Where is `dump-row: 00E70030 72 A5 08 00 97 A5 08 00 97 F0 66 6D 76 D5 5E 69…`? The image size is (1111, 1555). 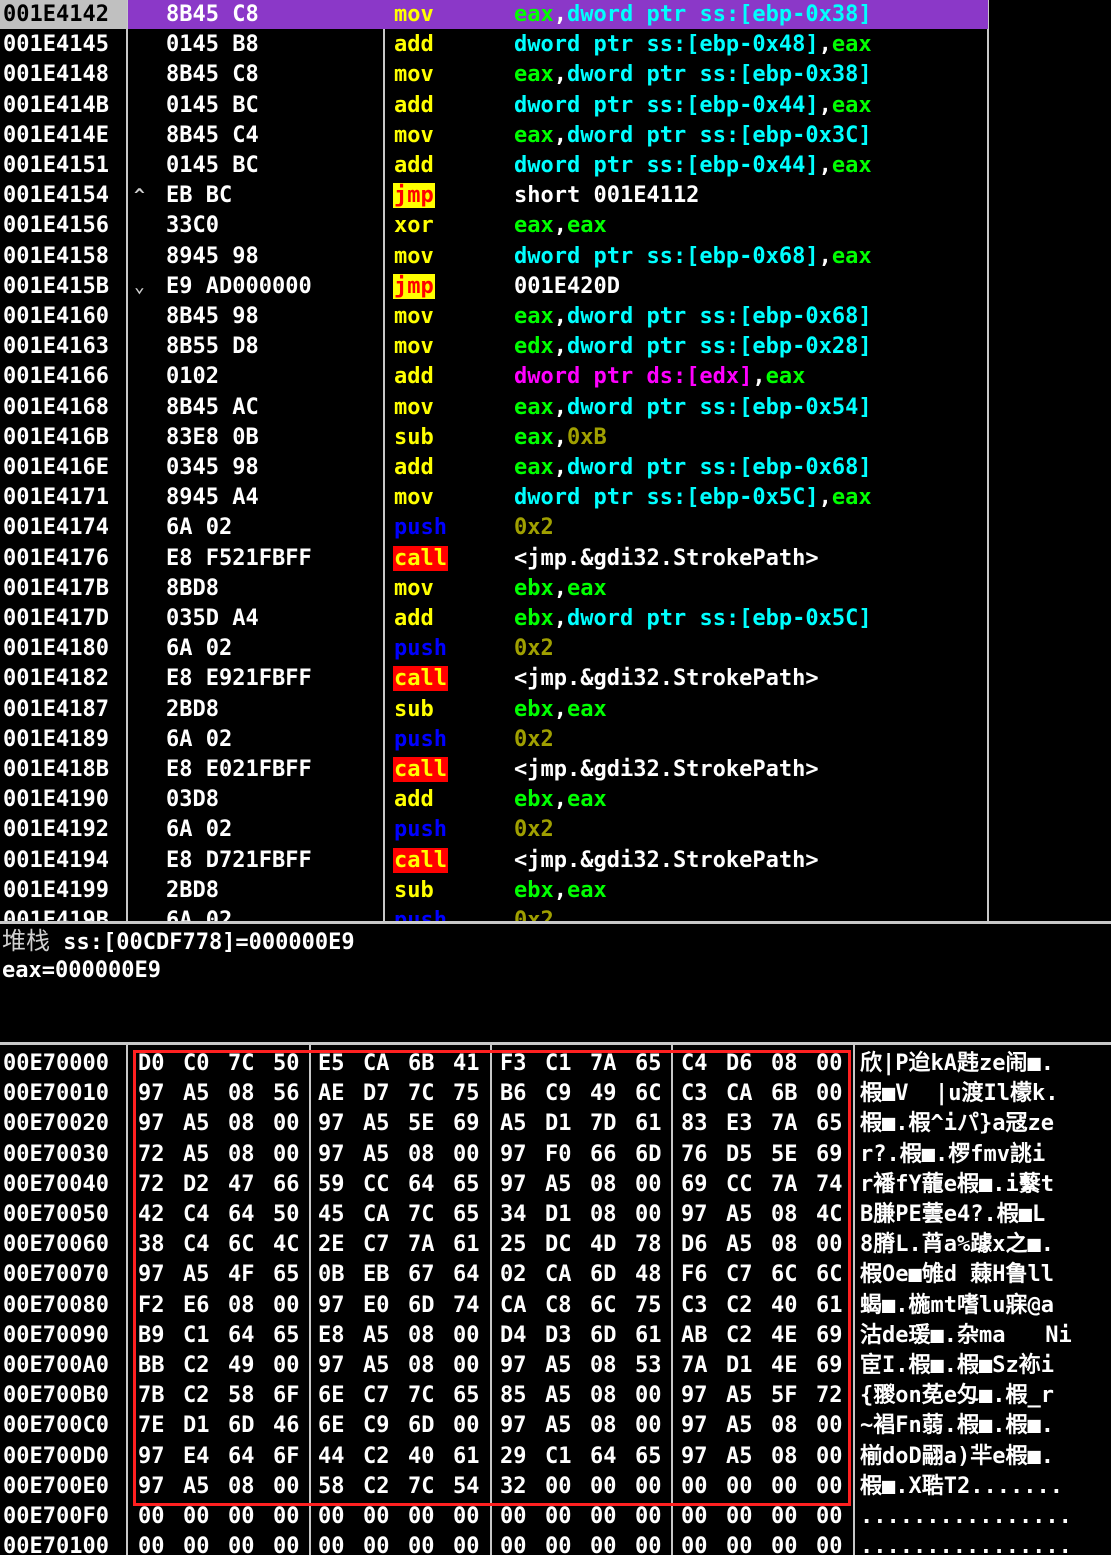 dump-row: 00E70030 72 A5 08 00 97 A5 08 00 97 F0 66 6D 76 D5 5E 69… is located at coordinates (555, 1155).